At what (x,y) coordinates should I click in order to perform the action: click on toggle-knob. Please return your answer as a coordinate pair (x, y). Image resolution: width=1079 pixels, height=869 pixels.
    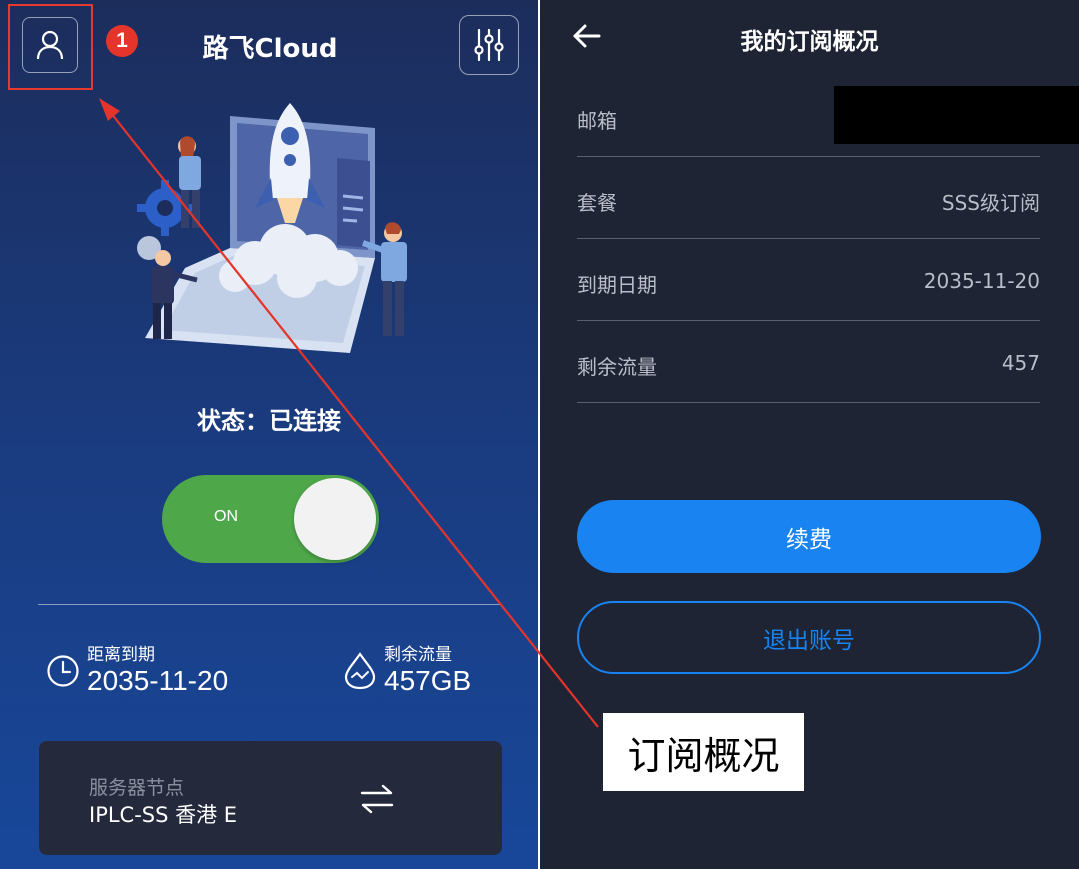
    Looking at the image, I should click on (335, 519).